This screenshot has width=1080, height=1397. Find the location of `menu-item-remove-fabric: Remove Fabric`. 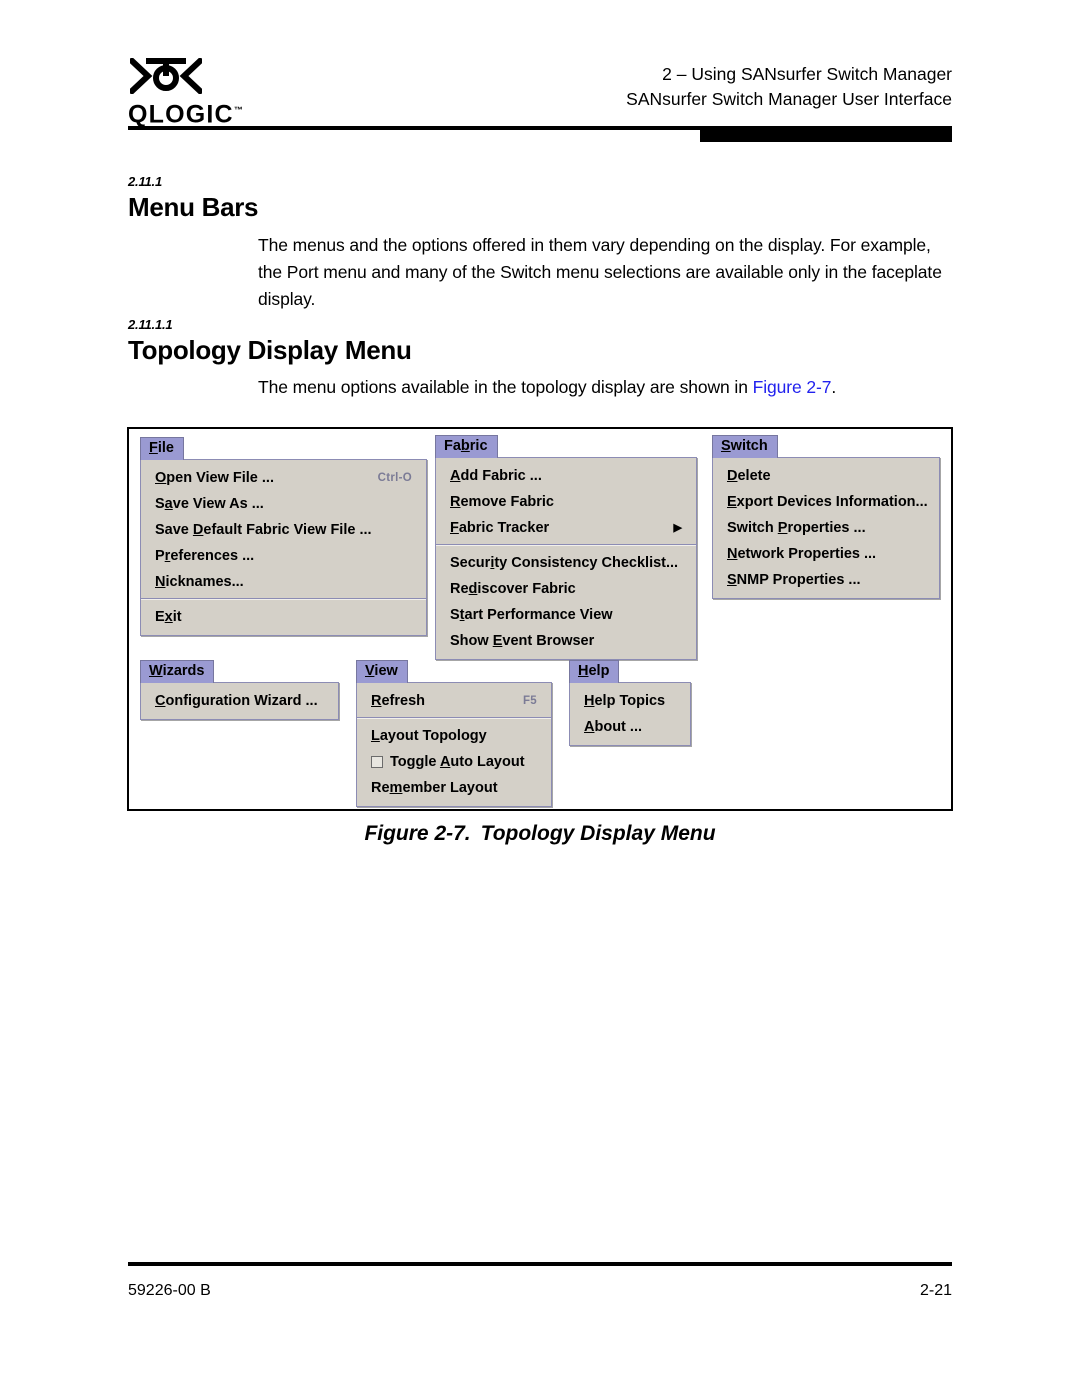

menu-item-remove-fabric: Remove Fabric is located at coordinates (566, 502).